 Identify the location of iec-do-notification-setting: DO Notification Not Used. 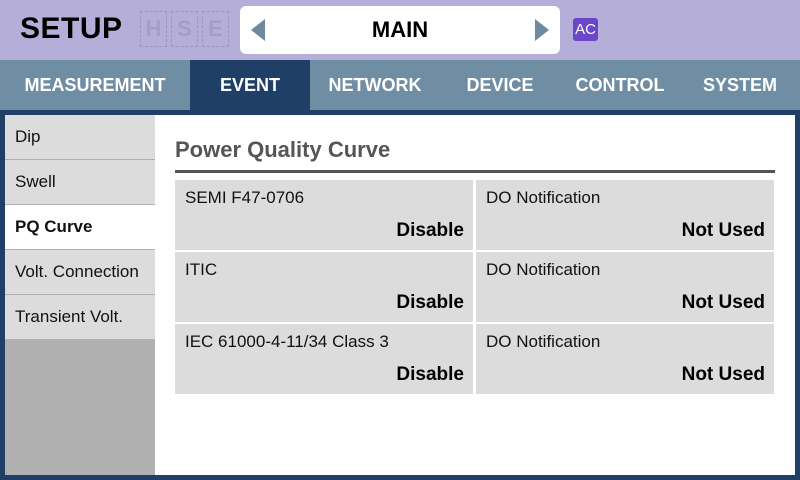
(625, 359).